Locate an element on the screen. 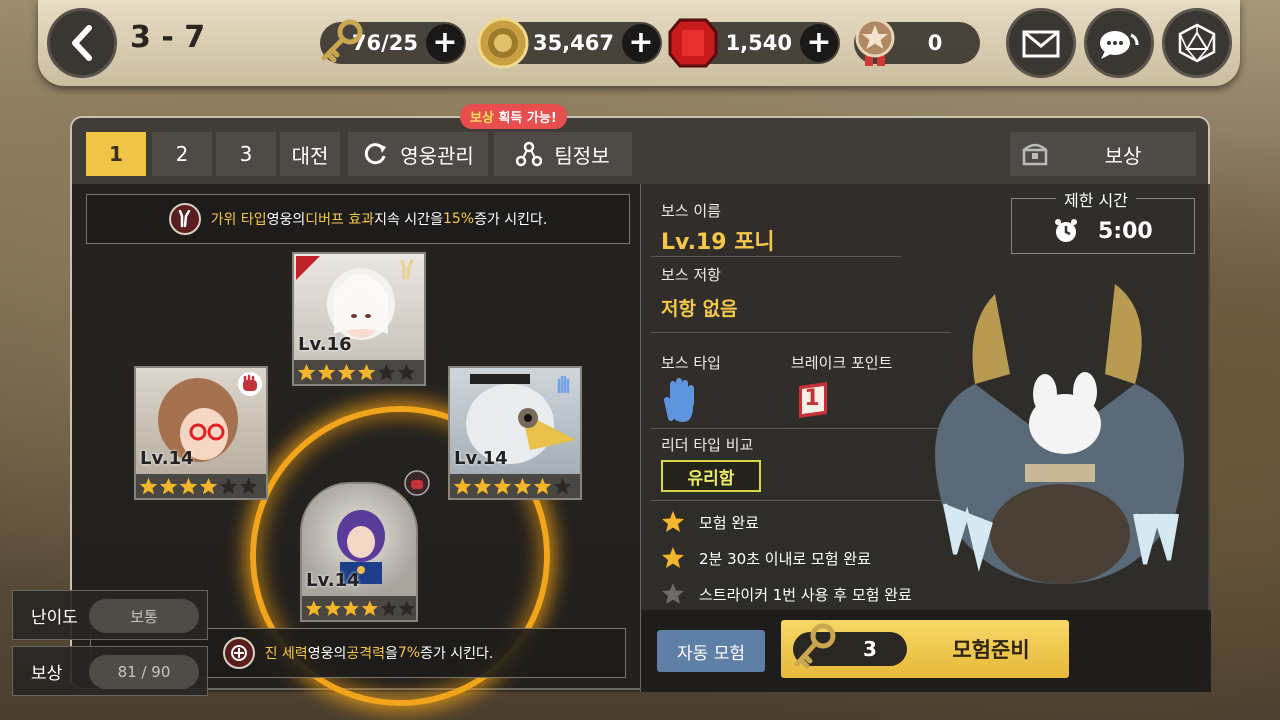  chevron-left-icon is located at coordinates (82, 43).